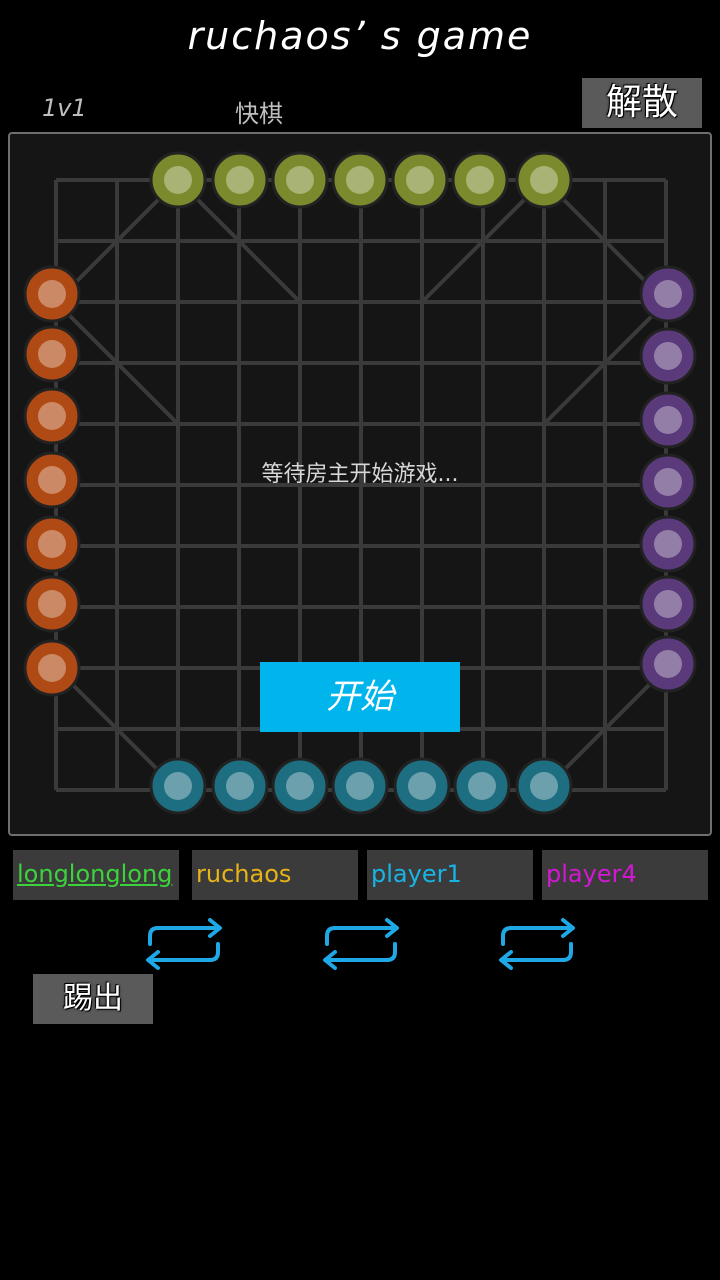  Describe the element at coordinates (275, 875) in the screenshot. I see `player-slot-2: ruchaos` at that location.